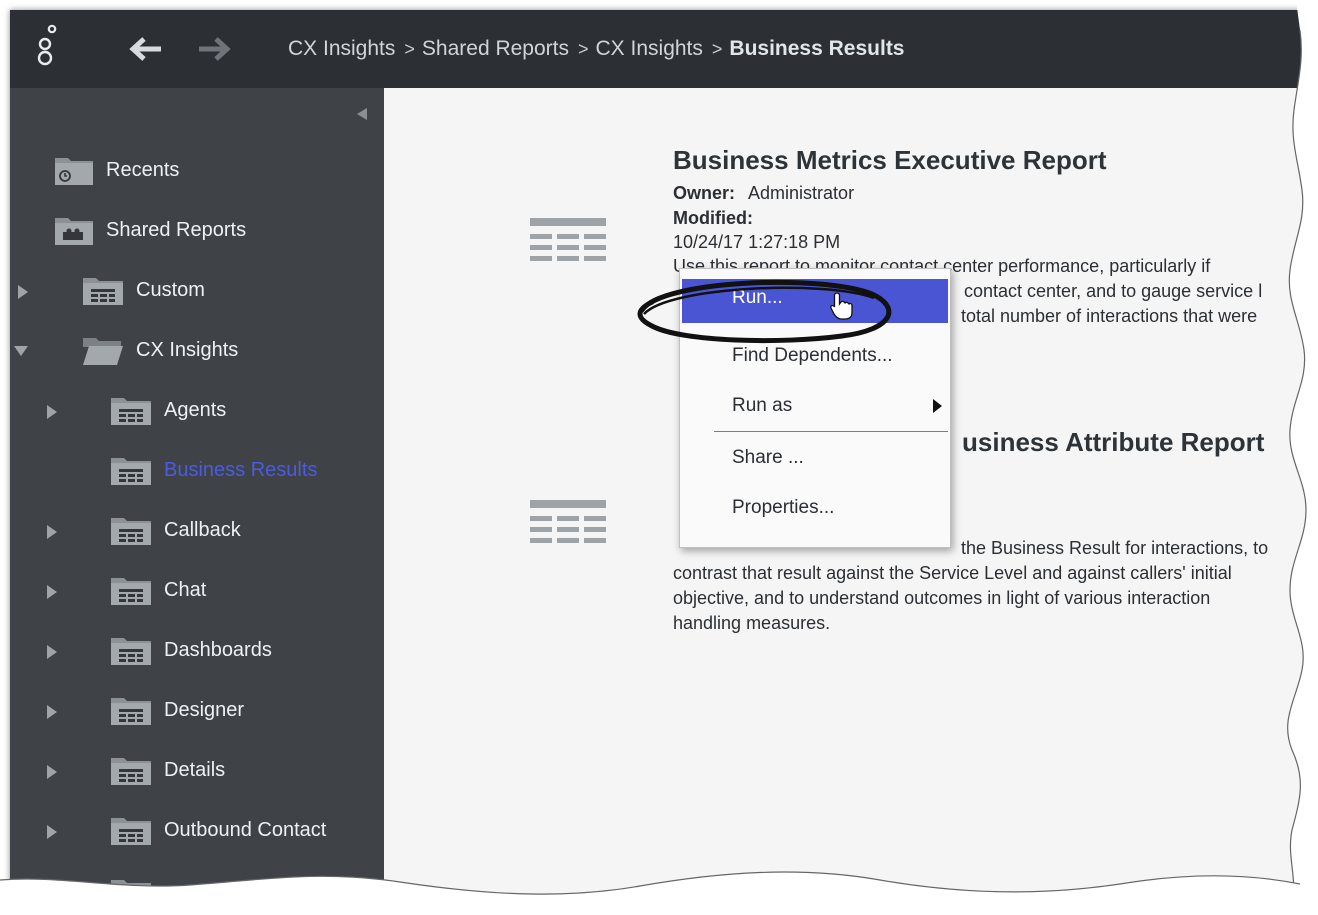 This screenshot has height=915, width=1318. Describe the element at coordinates (890, 160) in the screenshot. I see `report-title: Business Metrics Executive Report` at that location.